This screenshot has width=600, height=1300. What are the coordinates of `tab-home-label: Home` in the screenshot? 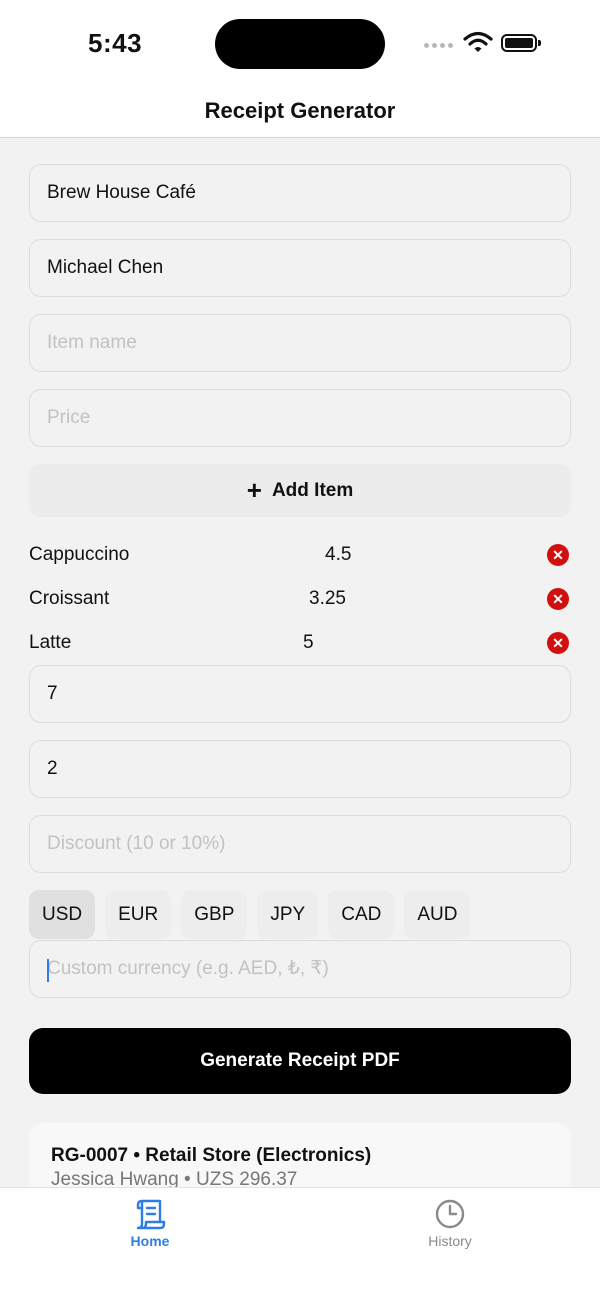 It's located at (150, 1241).